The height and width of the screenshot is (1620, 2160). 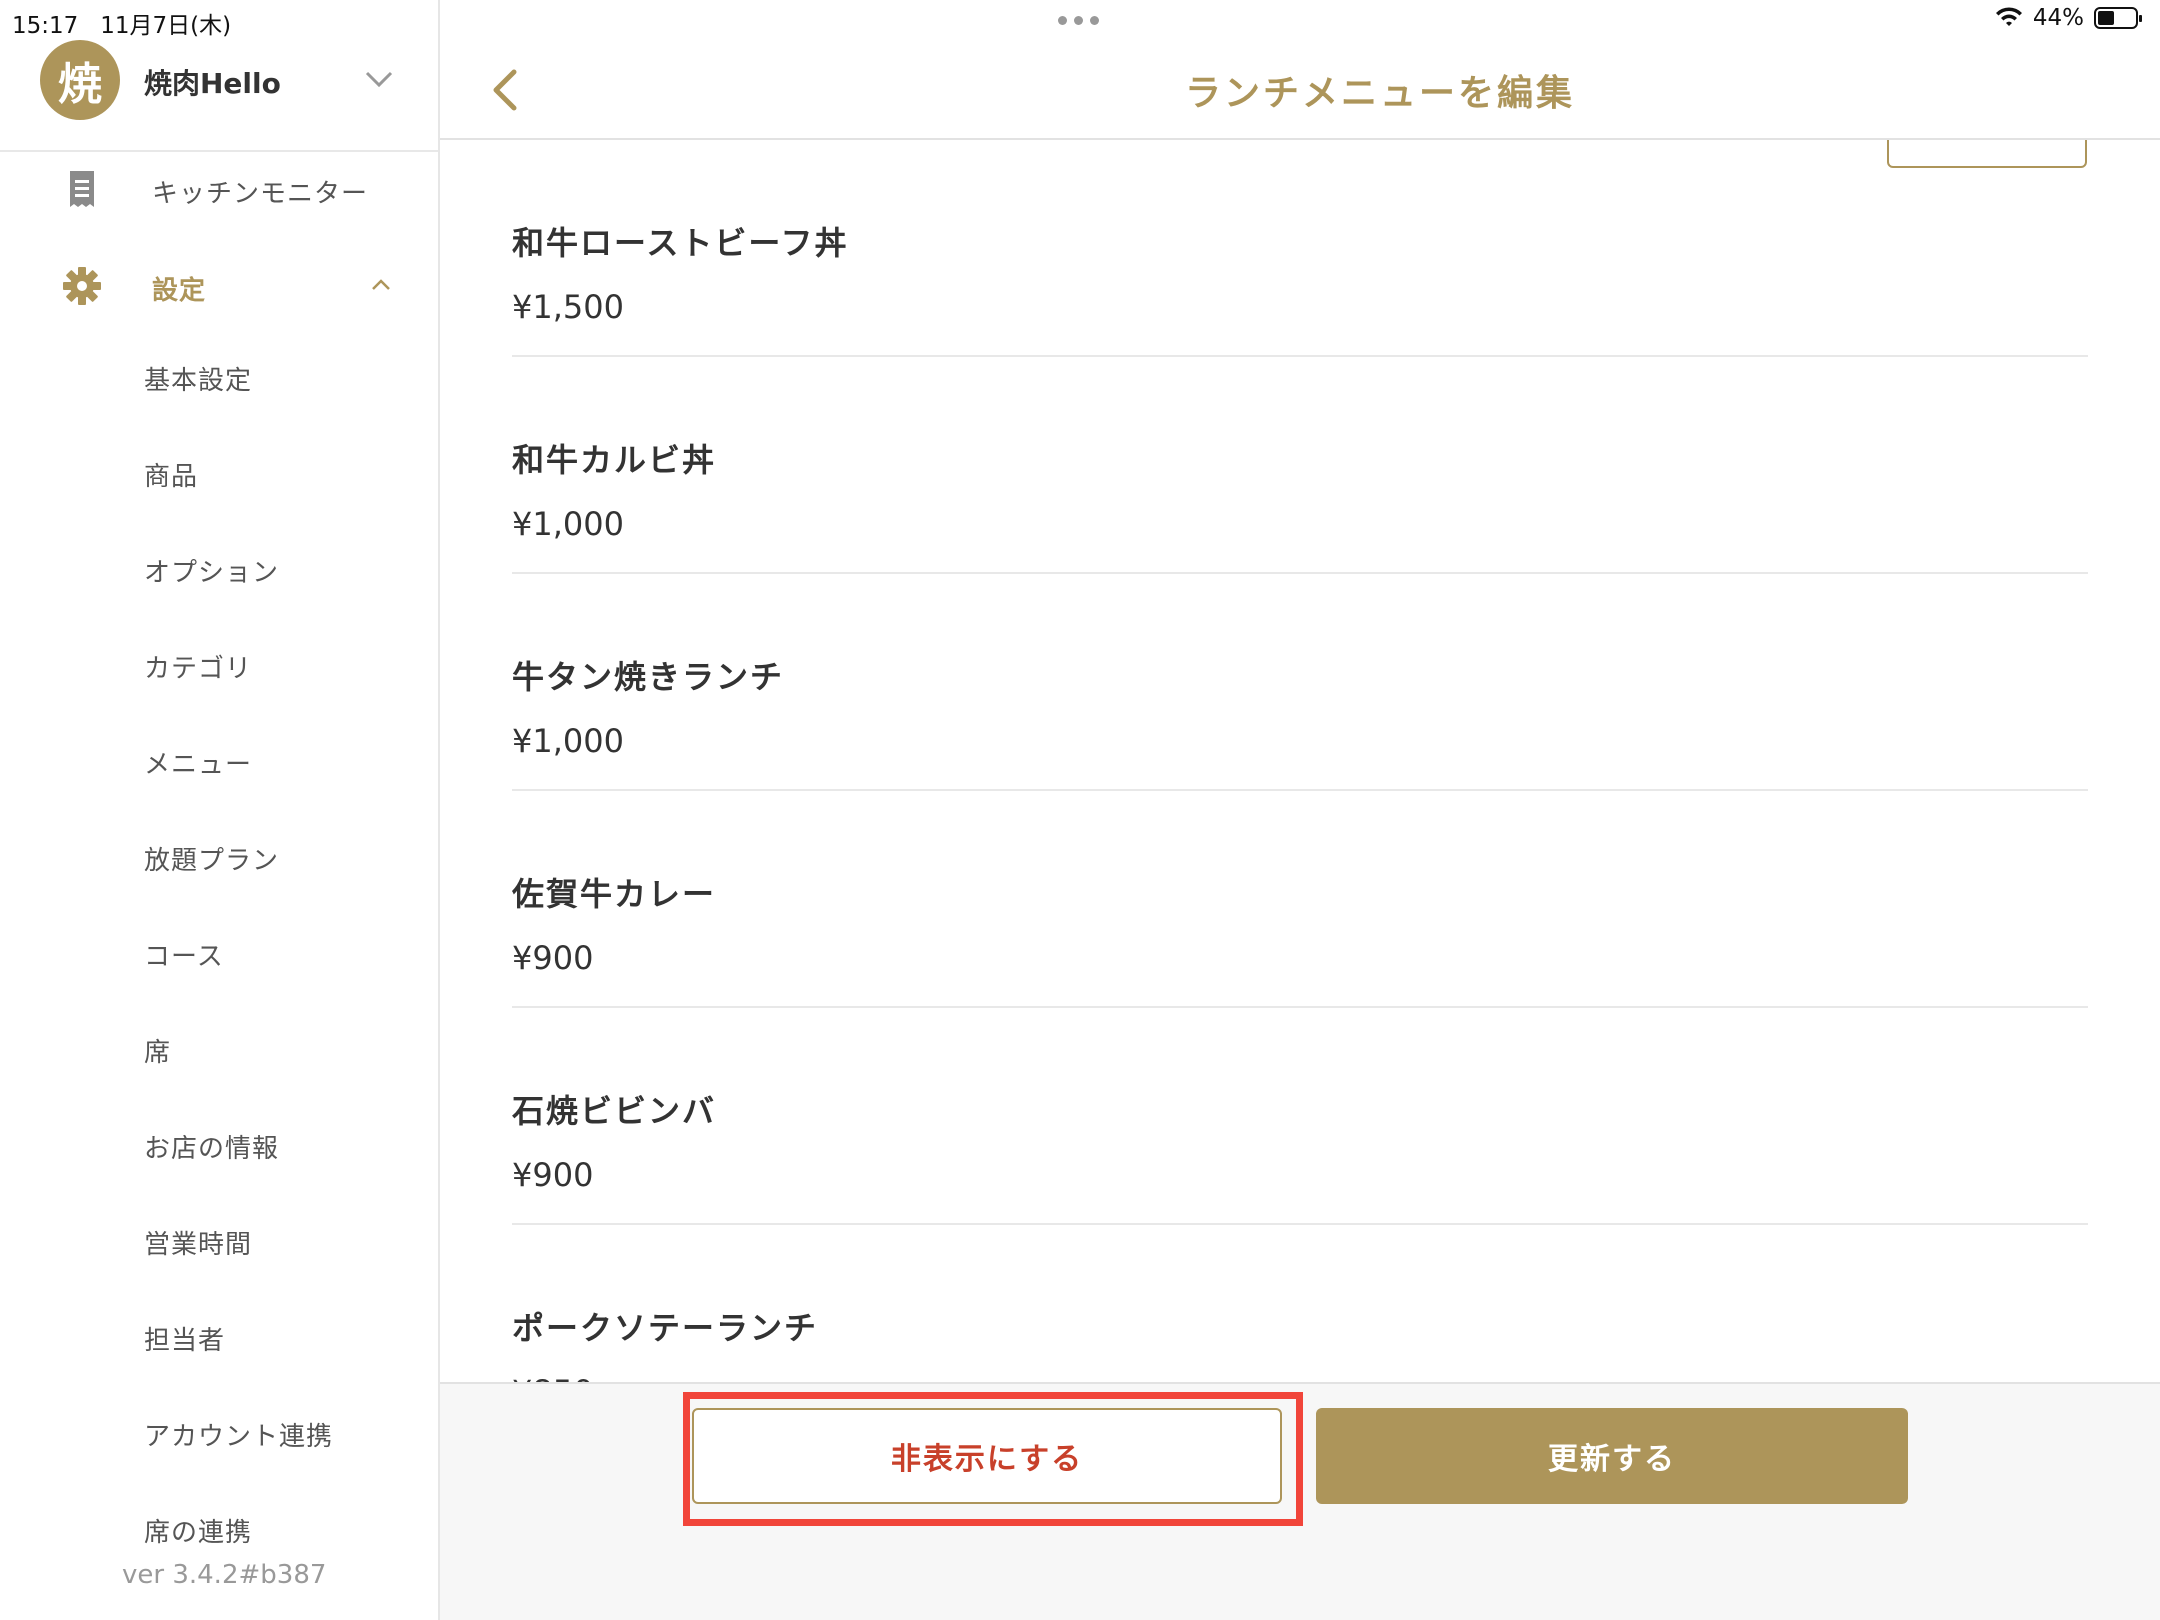 I want to click on battery-icon, so click(x=2118, y=18).